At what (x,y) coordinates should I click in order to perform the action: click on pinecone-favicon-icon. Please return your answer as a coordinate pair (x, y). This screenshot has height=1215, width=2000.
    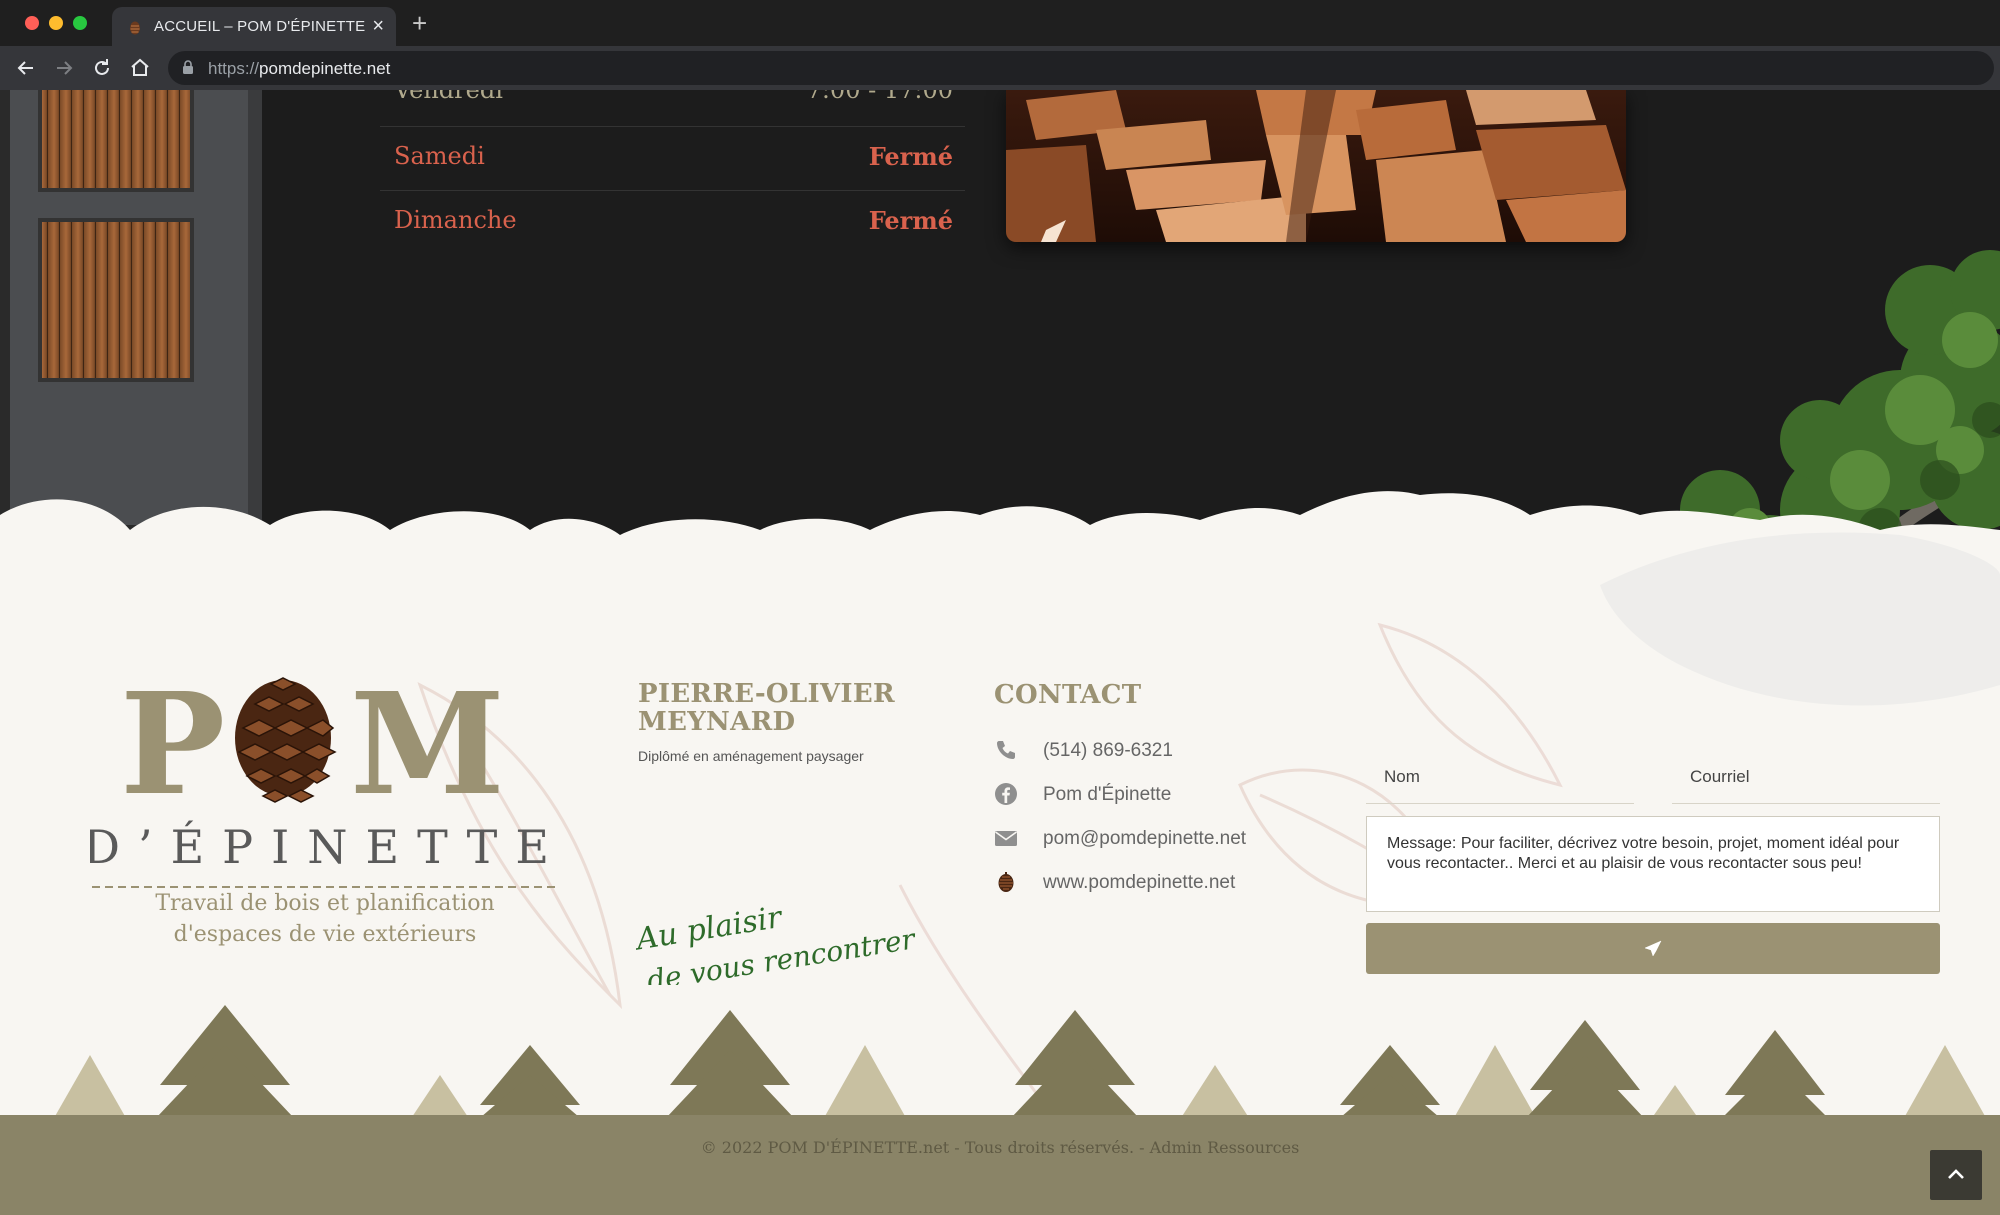
    Looking at the image, I should click on (135, 28).